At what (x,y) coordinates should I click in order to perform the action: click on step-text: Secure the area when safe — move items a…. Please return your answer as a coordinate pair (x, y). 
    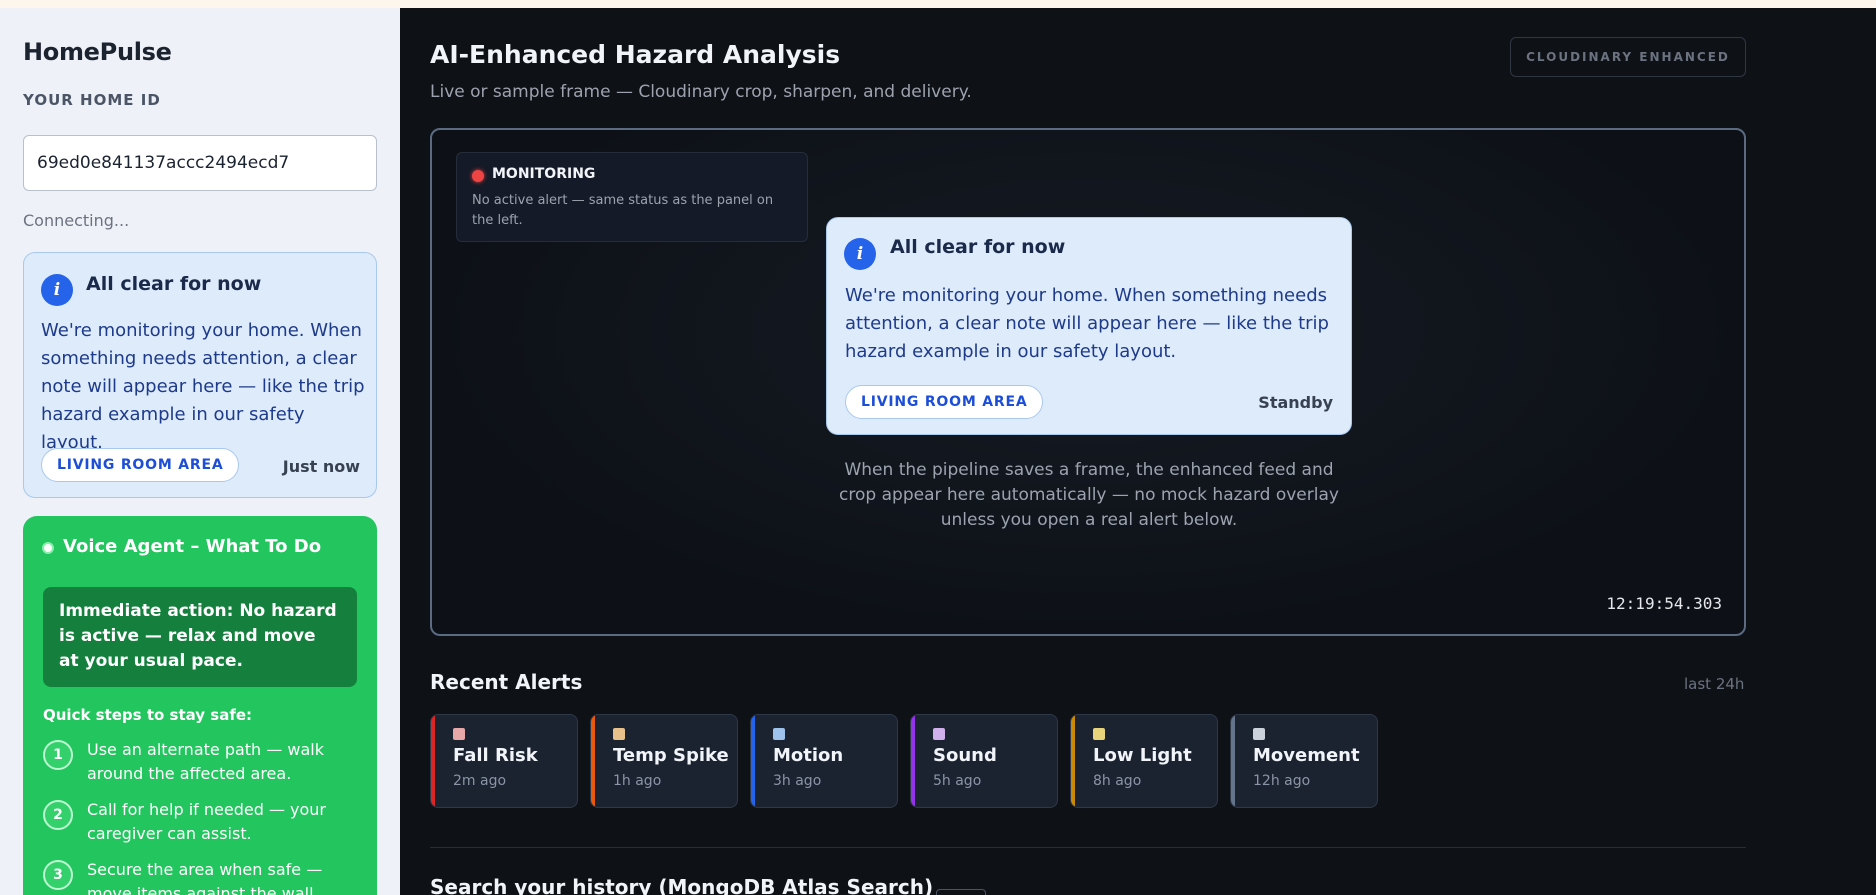
    Looking at the image, I should click on (205, 877).